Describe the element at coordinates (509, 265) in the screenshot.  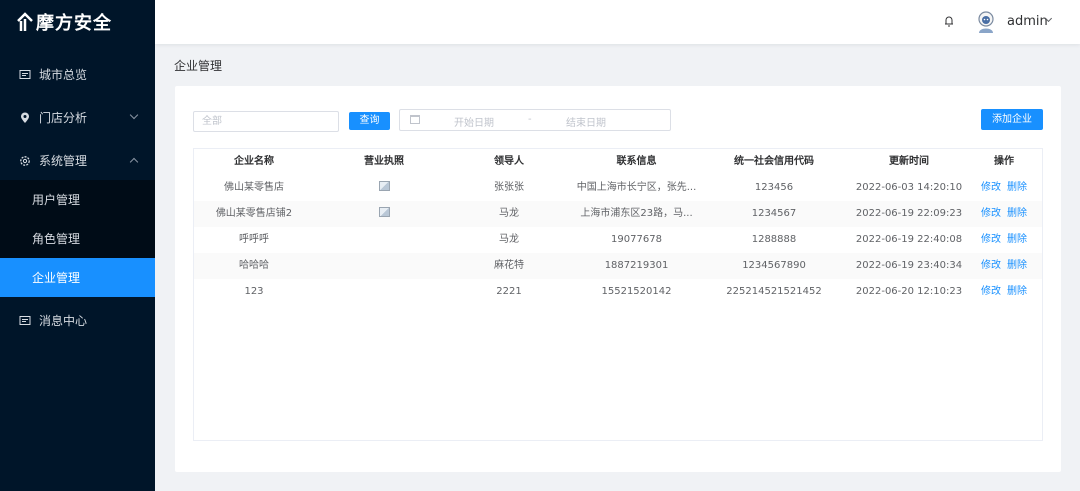
I see `leader: 麻花特` at that location.